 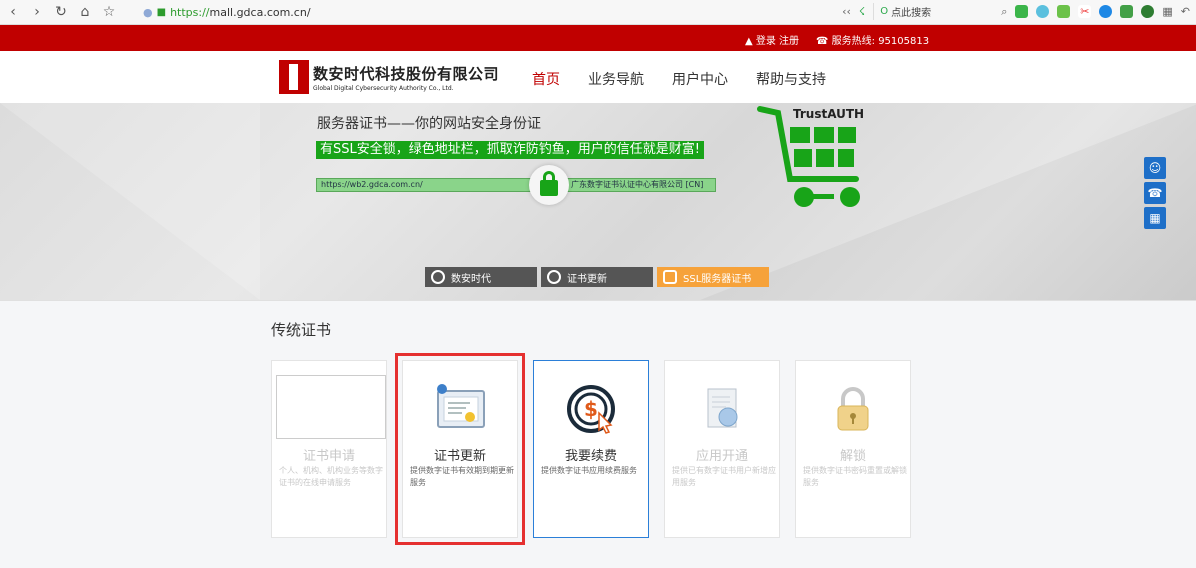 I want to click on search-engine-icon: O, so click(x=884, y=11).